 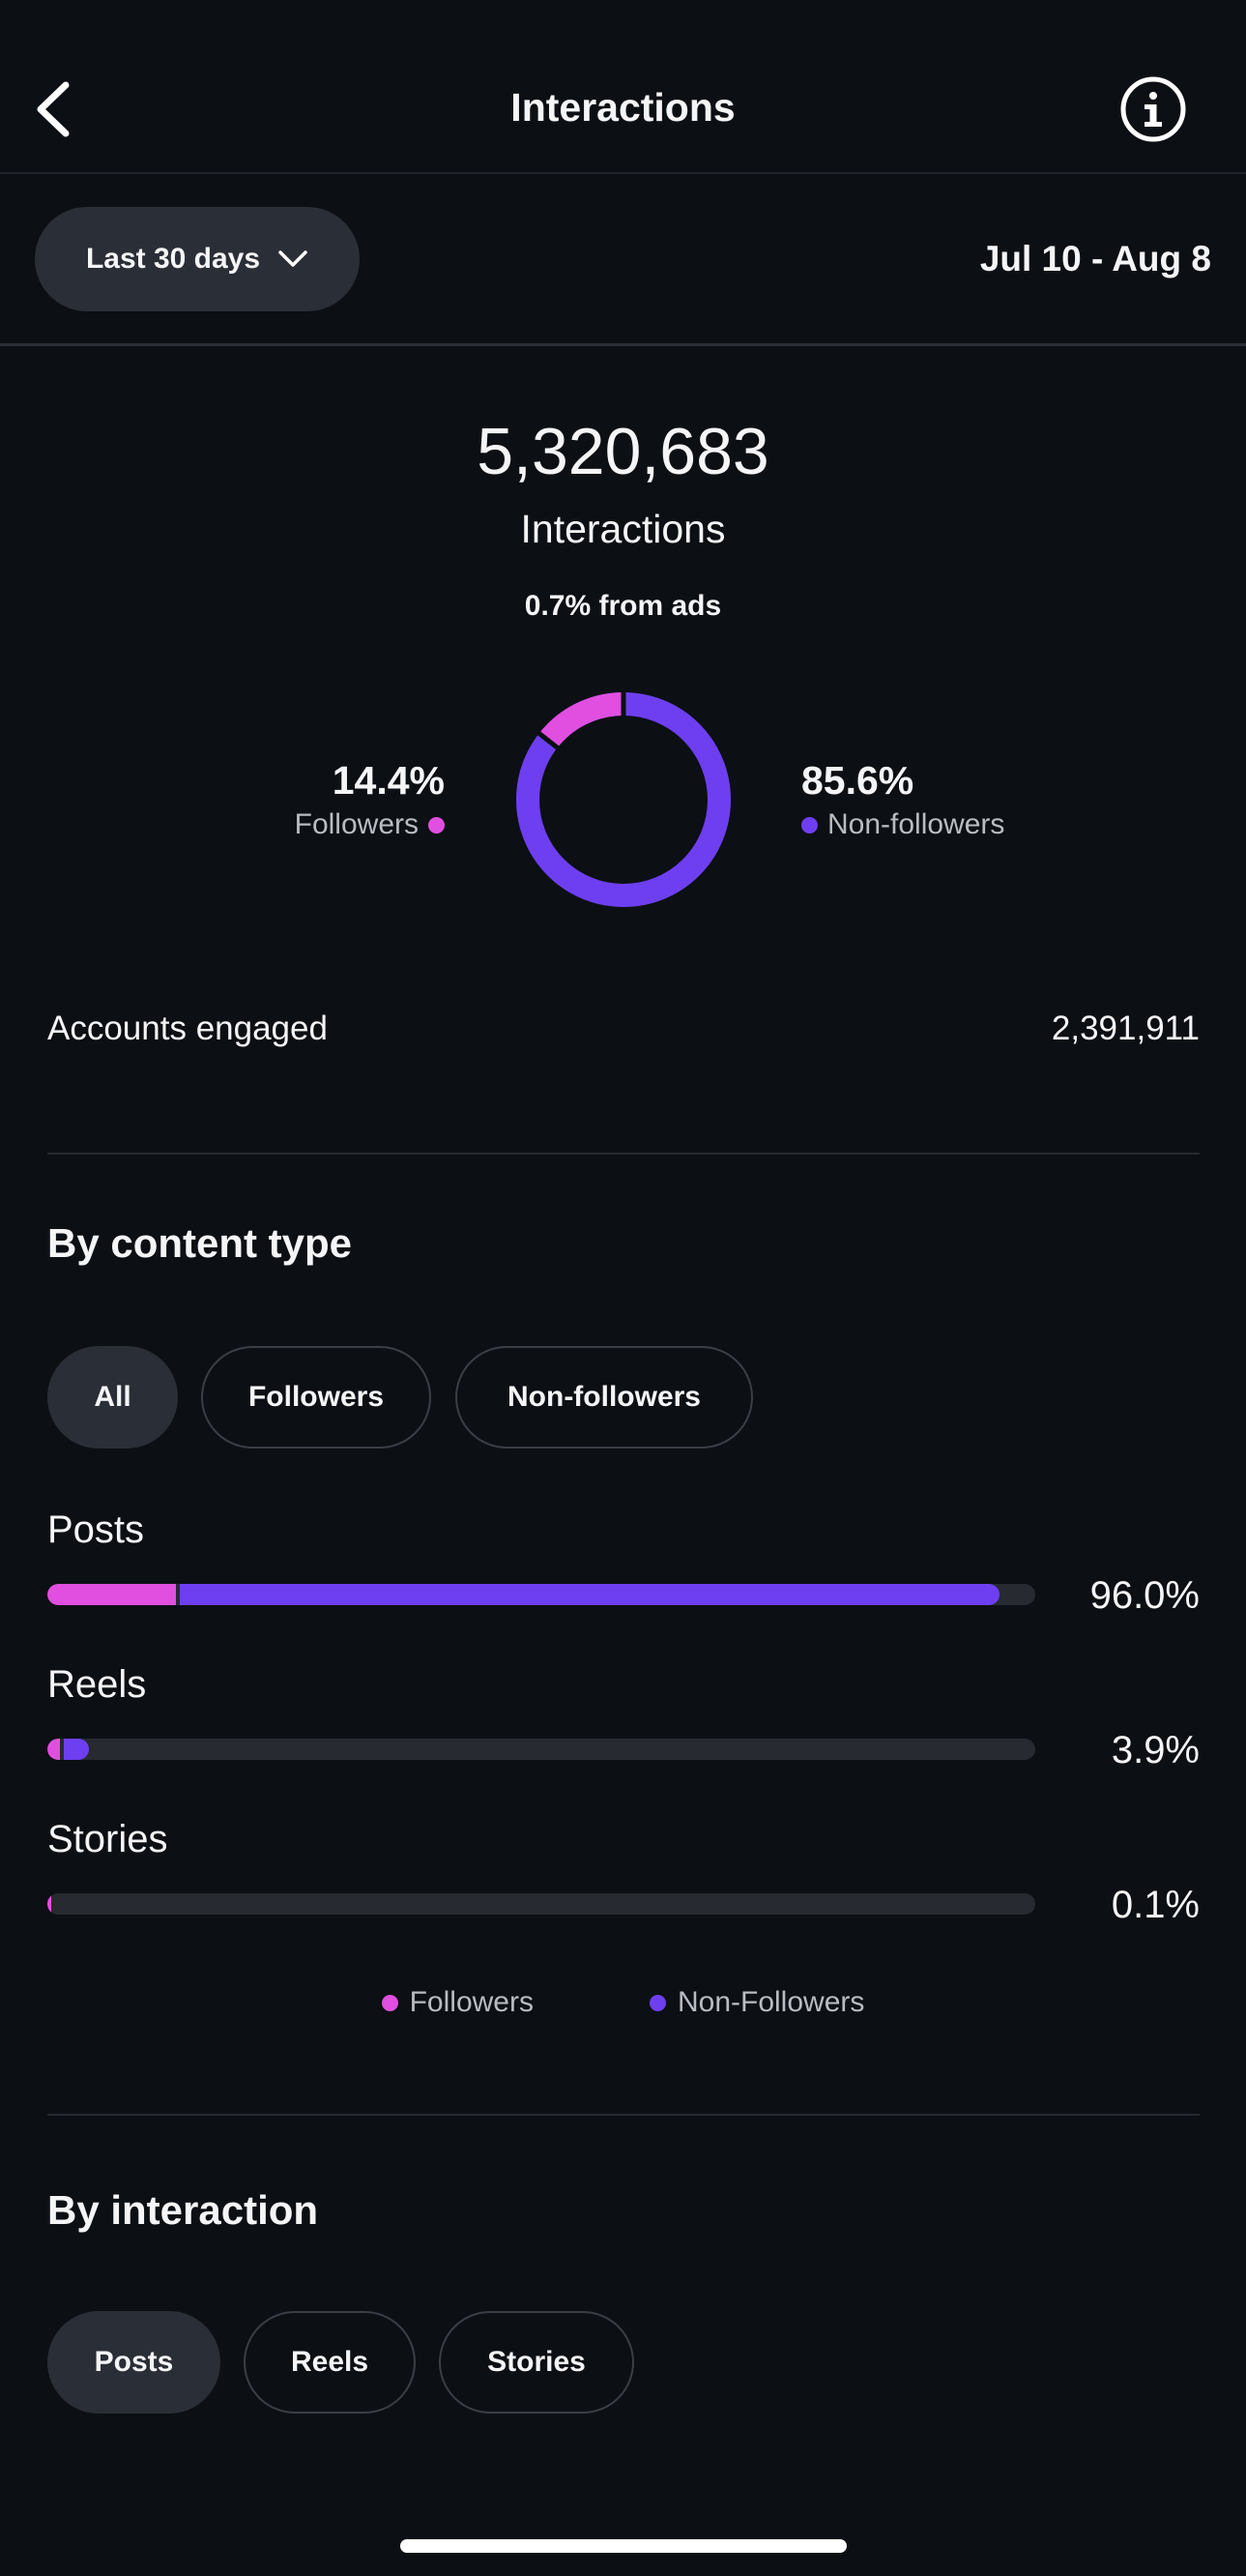 I want to click on by-interaction-title: By interaction, so click(x=183, y=2210).